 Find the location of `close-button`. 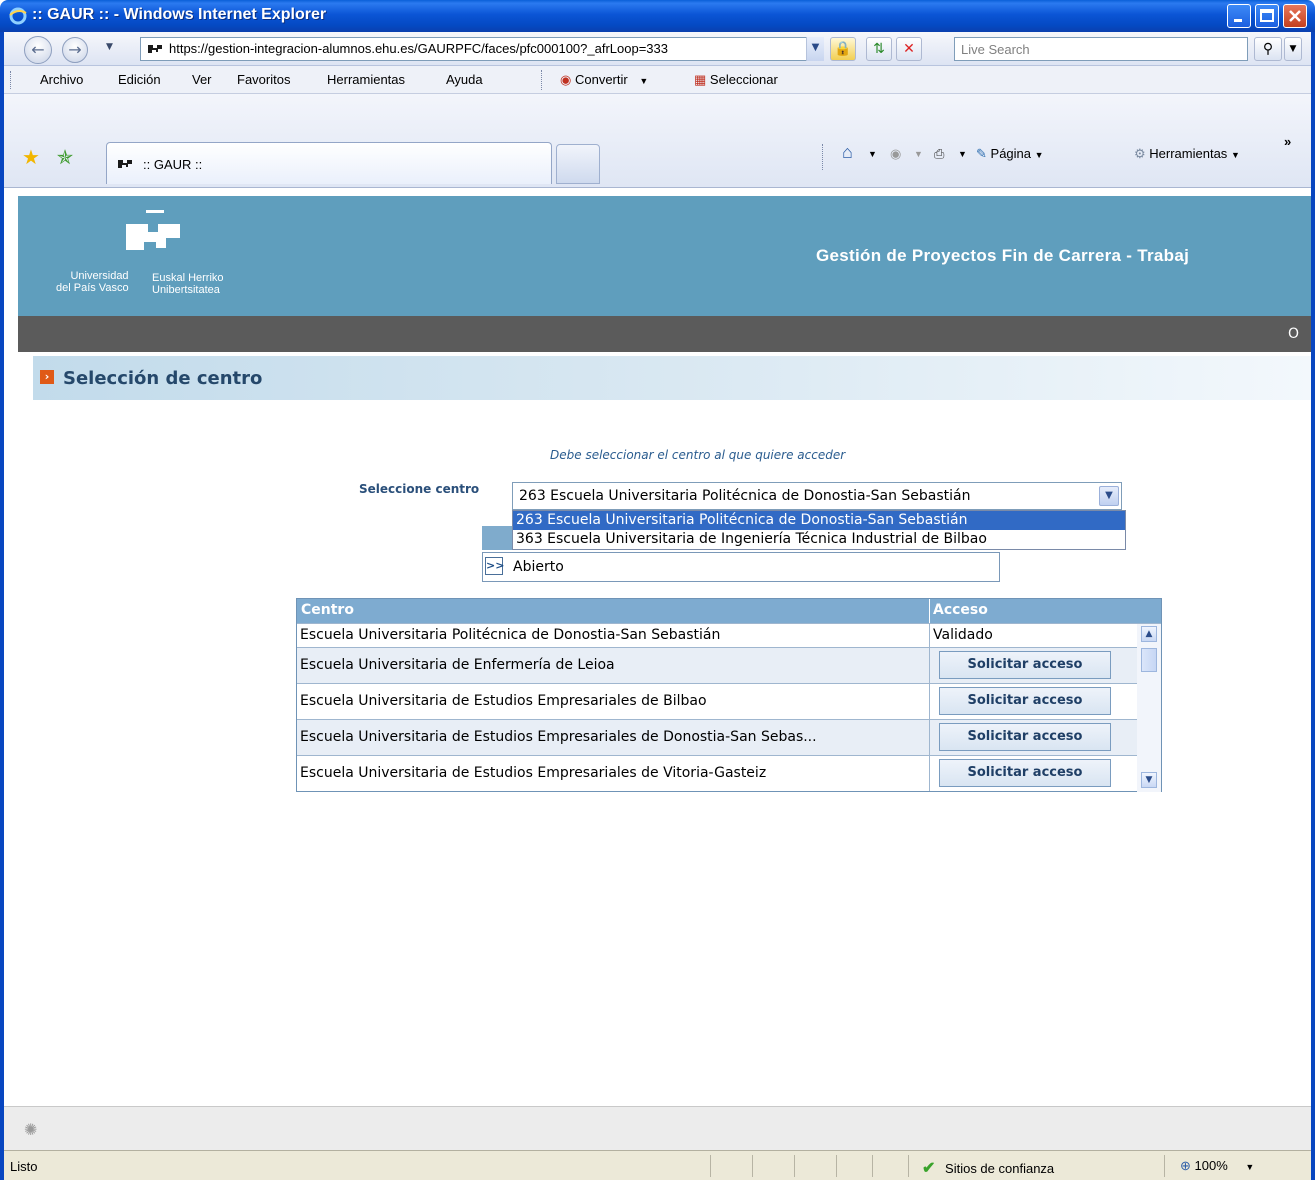

close-button is located at coordinates (1295, 16).